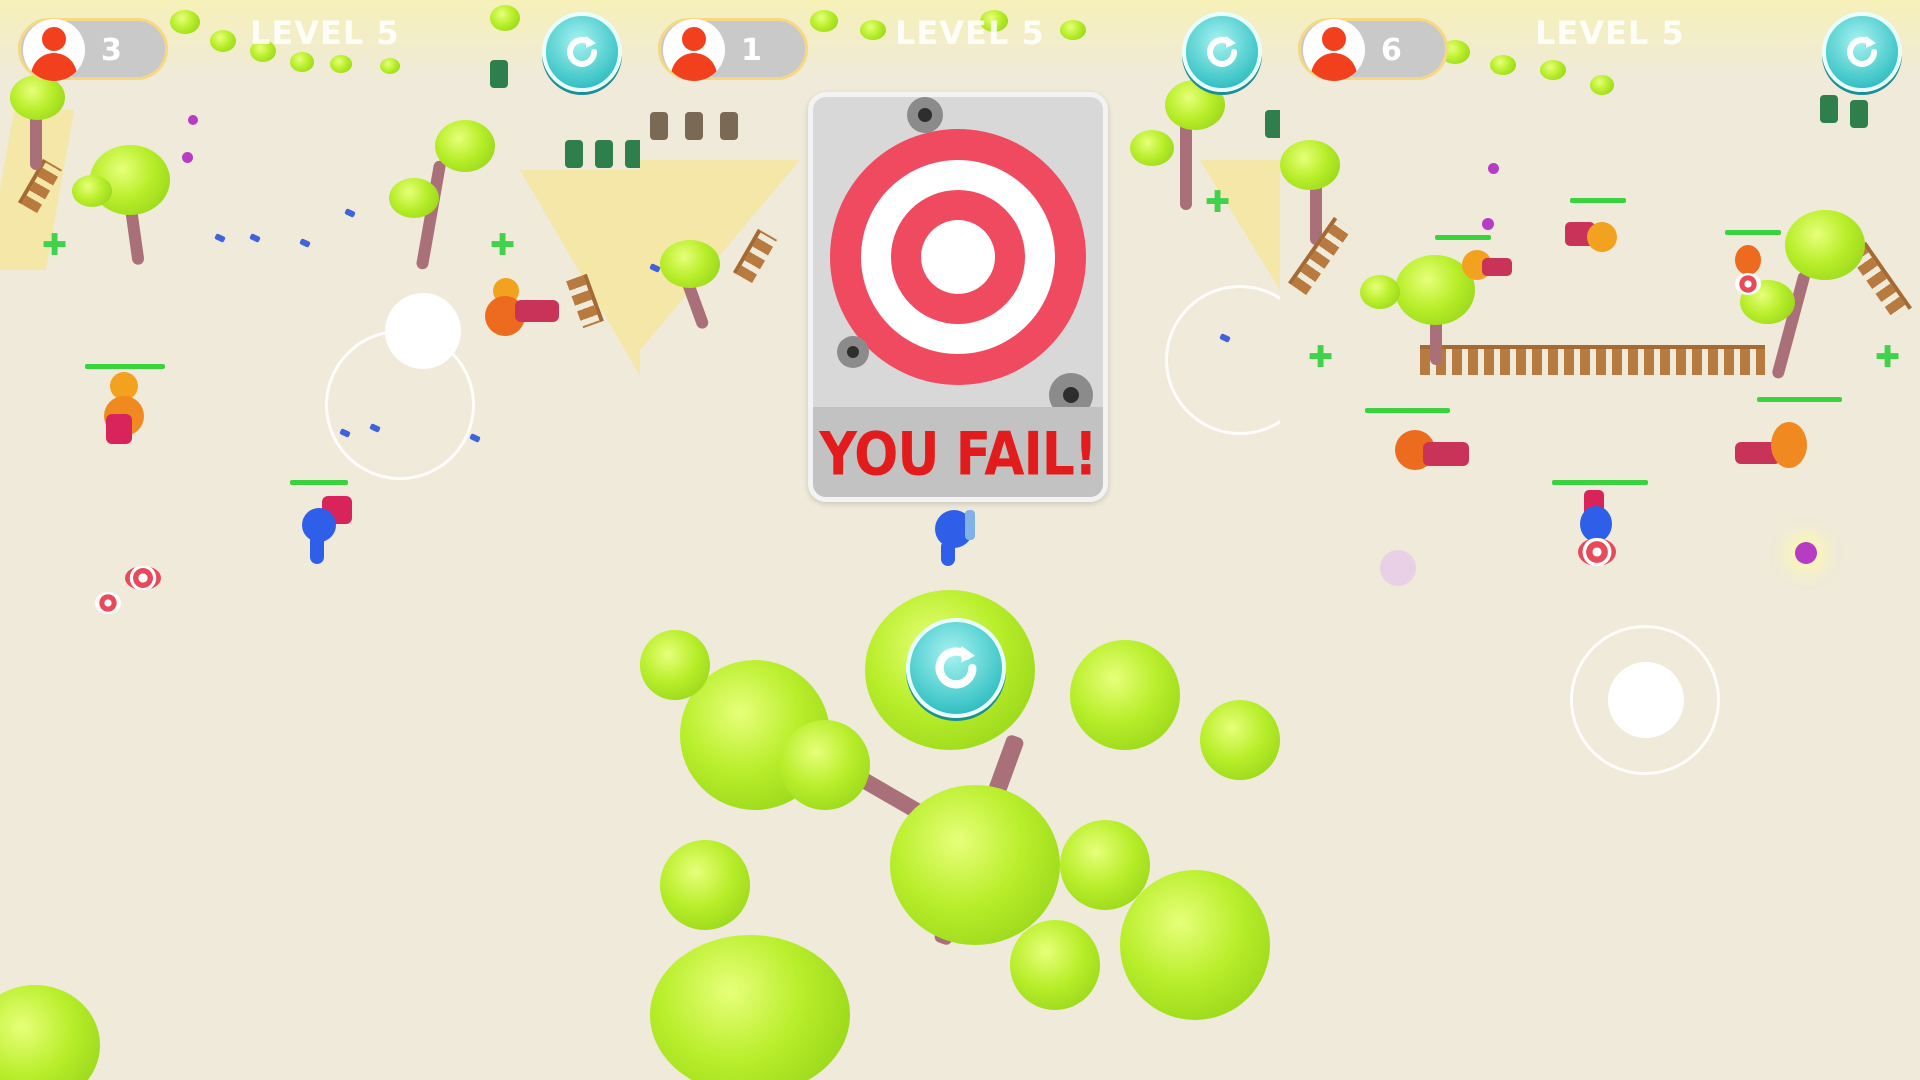 The image size is (1920, 1080). Describe the element at coordinates (1240, 225) in the screenshot. I see `sand-patch` at that location.